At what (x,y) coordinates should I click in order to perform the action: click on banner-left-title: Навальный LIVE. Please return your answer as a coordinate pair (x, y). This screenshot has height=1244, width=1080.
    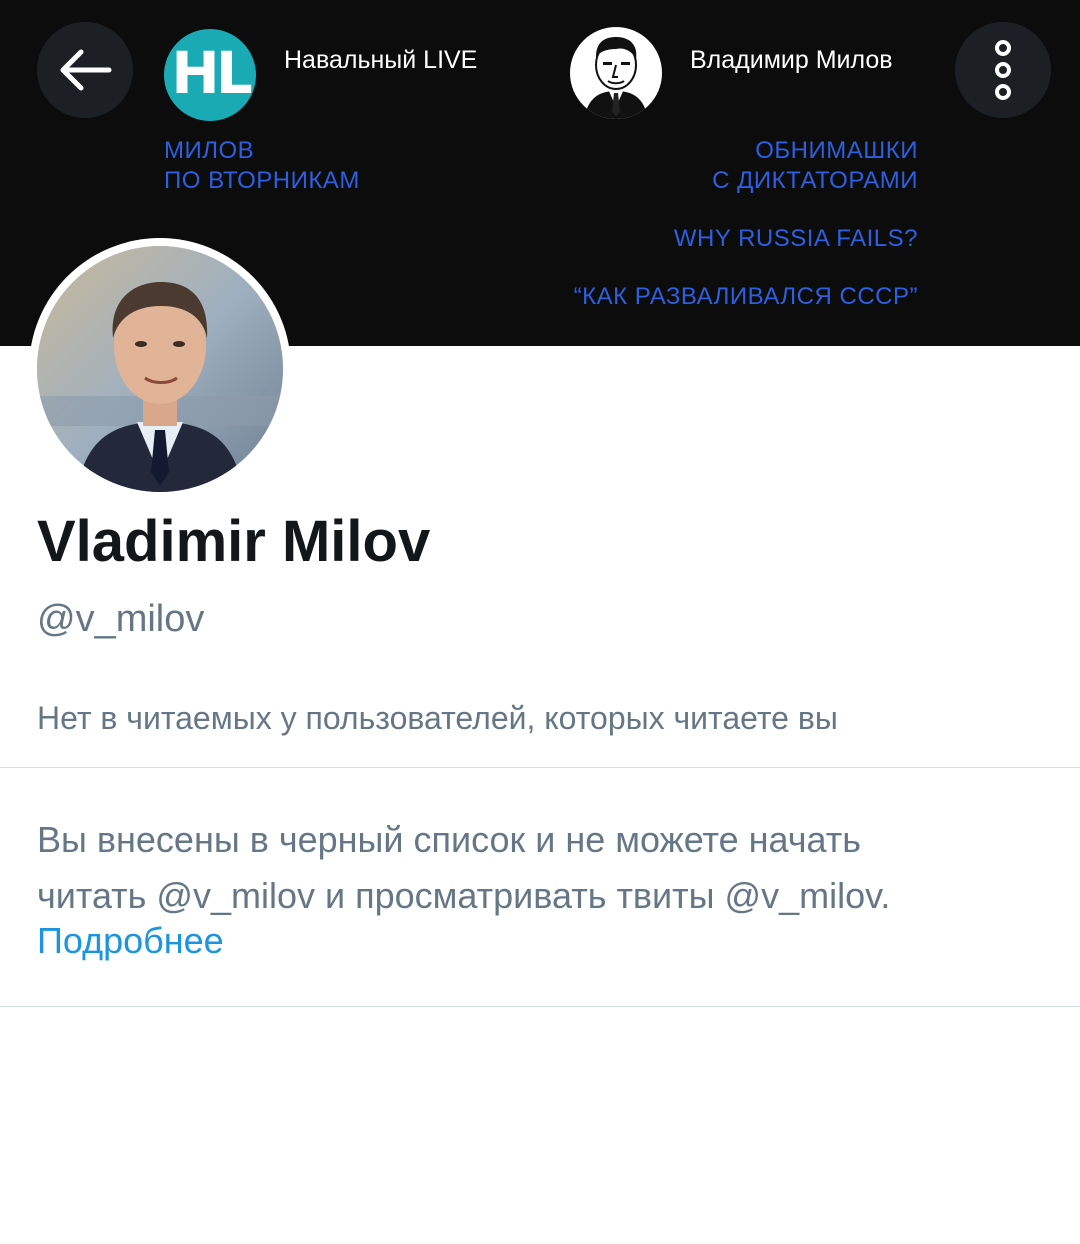
    Looking at the image, I should click on (381, 60).